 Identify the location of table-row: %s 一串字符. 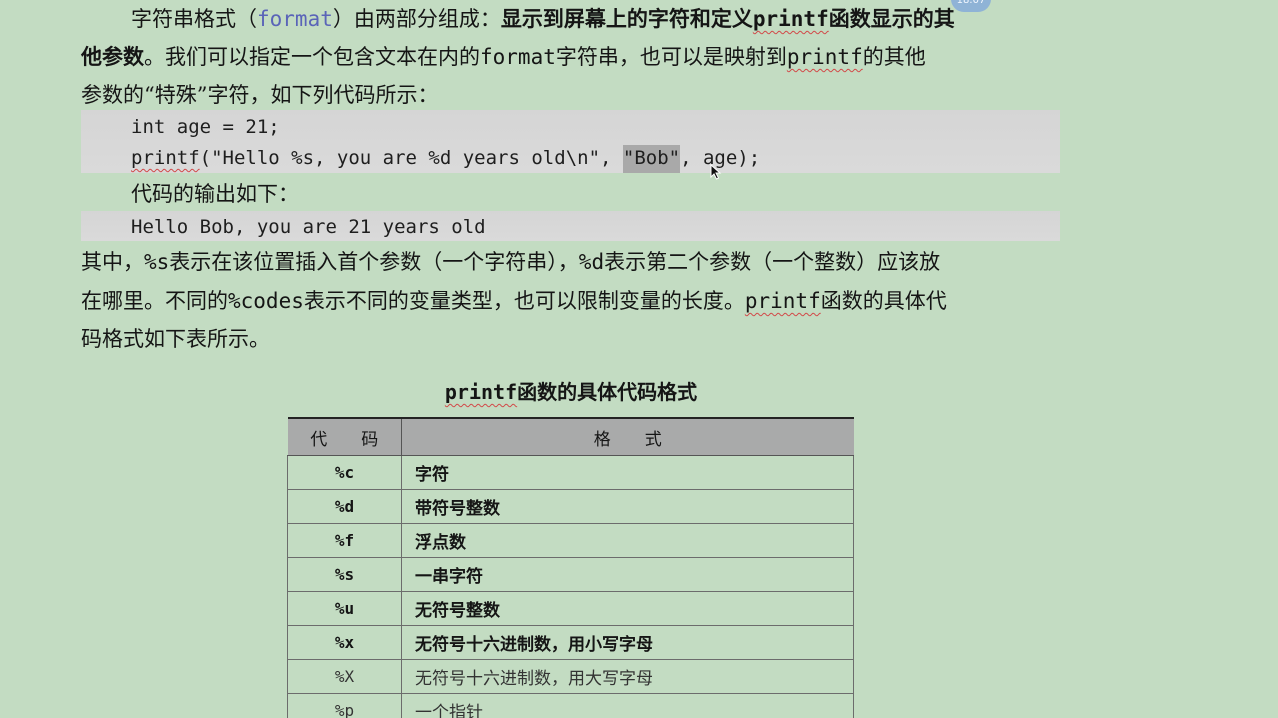
(570, 574).